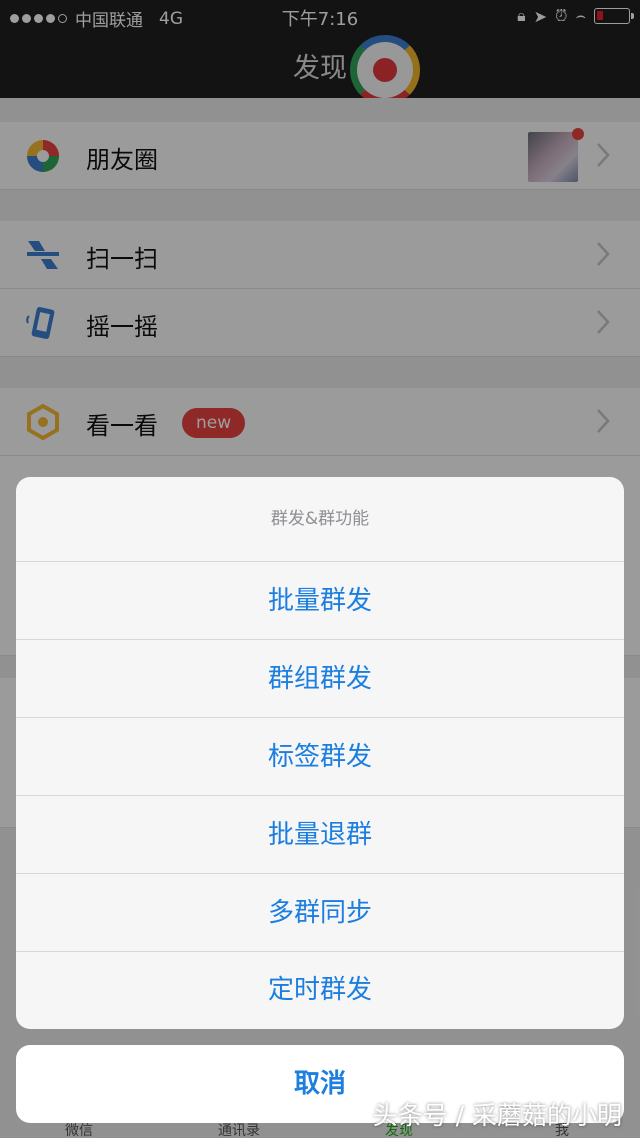 Image resolution: width=640 pixels, height=1138 pixels. What do you see at coordinates (497, 1115) in the screenshot?
I see `watermark: 头条号 / 采蘑菇的小明` at bounding box center [497, 1115].